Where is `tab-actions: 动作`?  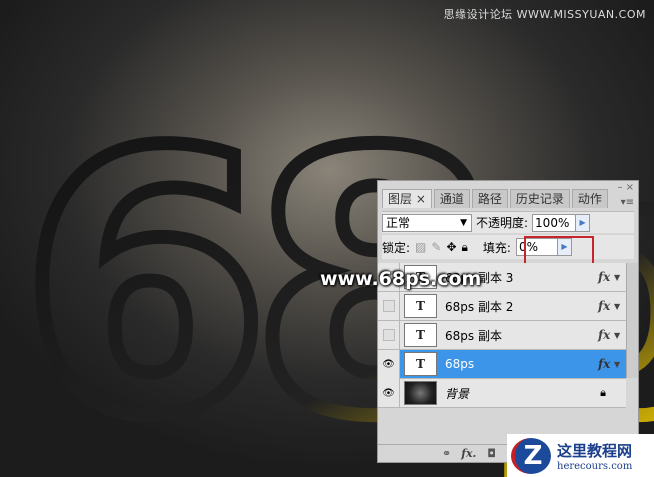 tab-actions: 动作 is located at coordinates (589, 198).